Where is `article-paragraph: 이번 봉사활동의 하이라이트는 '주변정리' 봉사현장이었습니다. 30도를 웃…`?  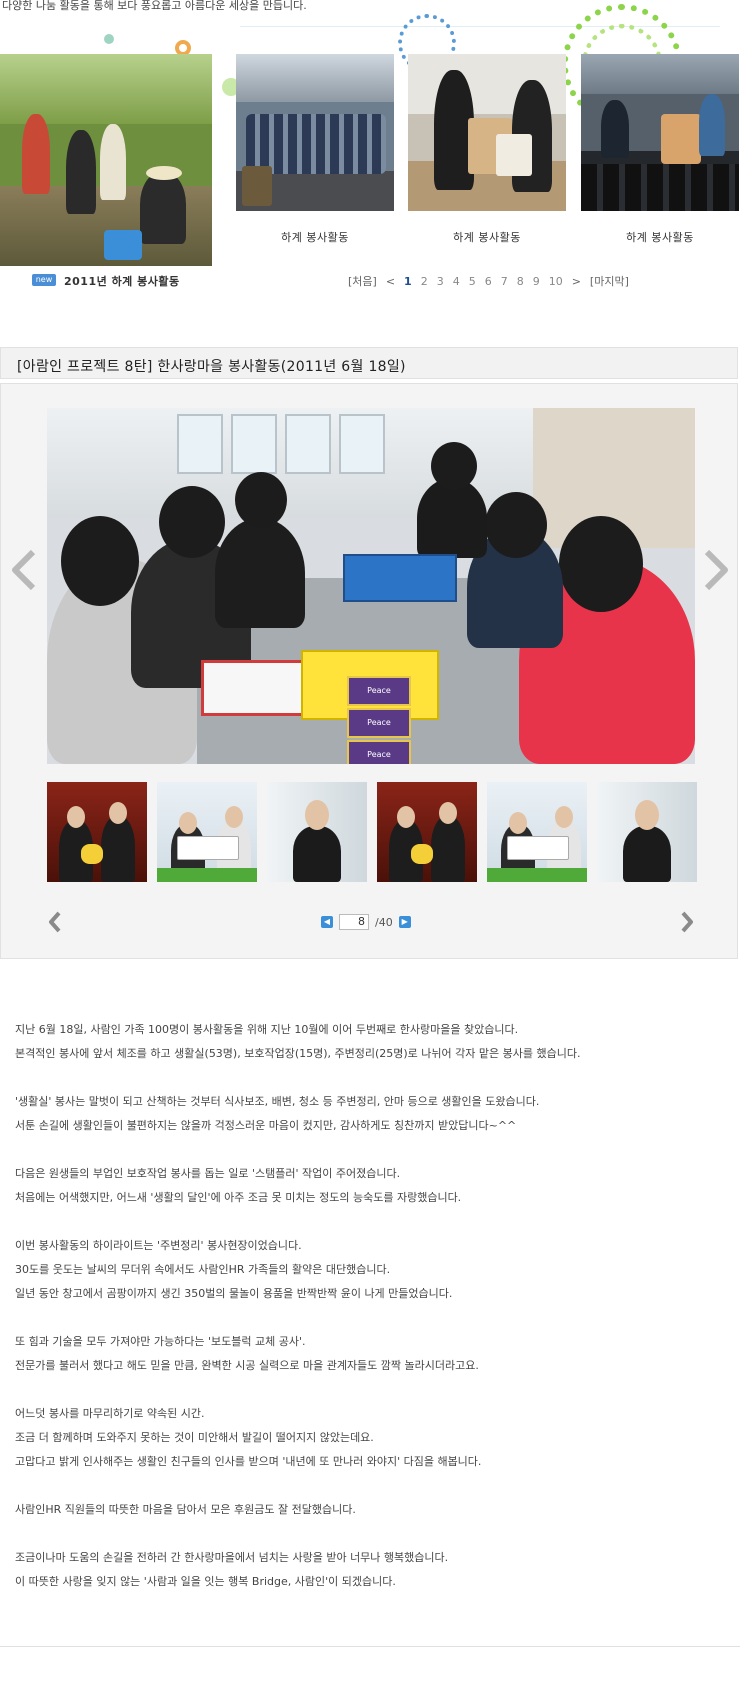
article-paragraph: 이번 봉사활동의 하이라이트는 '주변정리' 봉사현장이었습니다. 30도를 웃… is located at coordinates (365, 1270).